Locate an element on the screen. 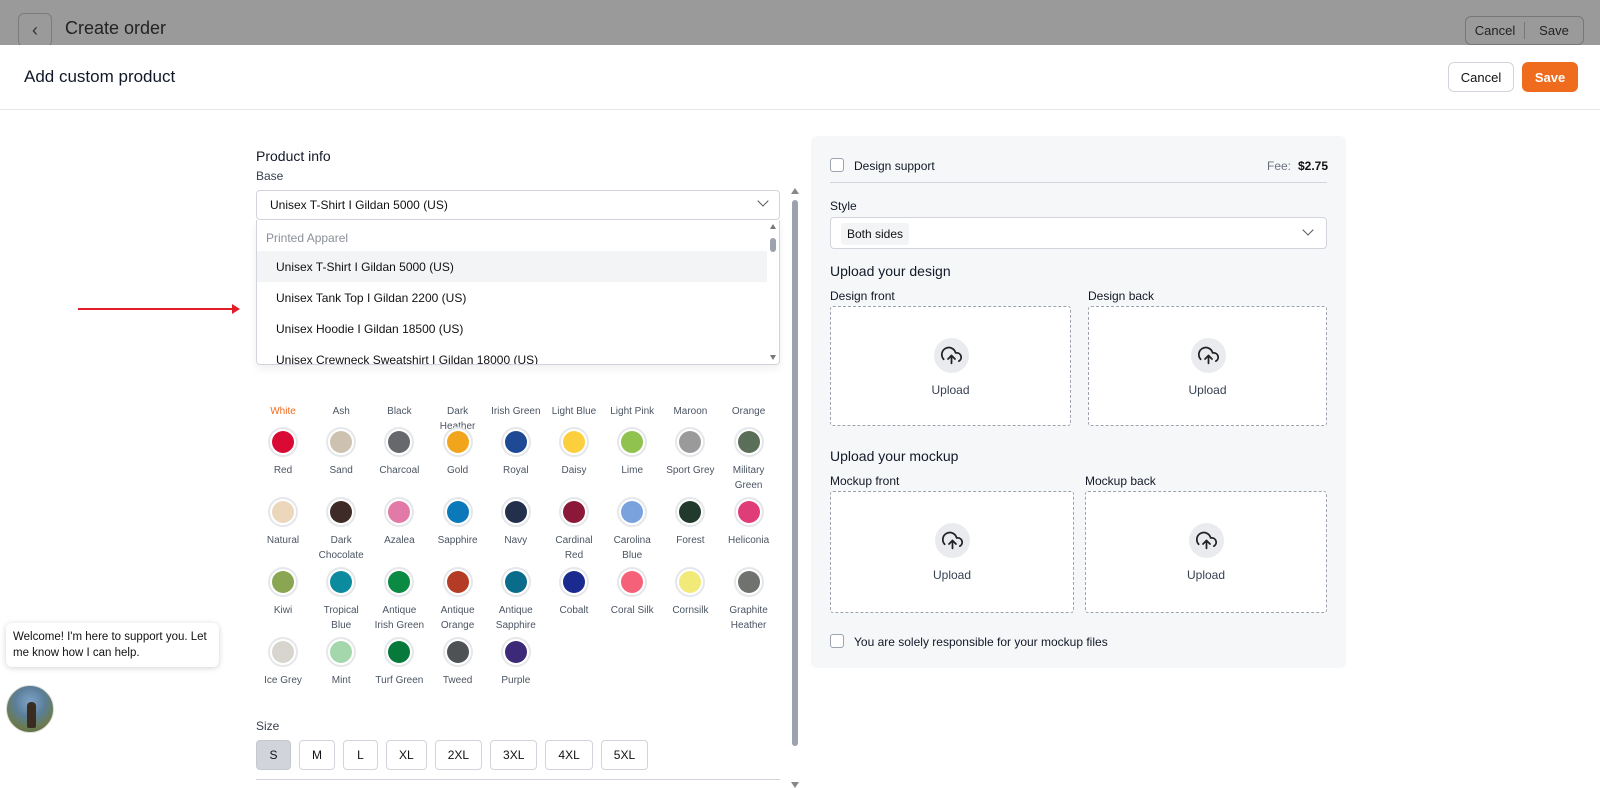  mockup-back-upload: Upload is located at coordinates (1206, 552).